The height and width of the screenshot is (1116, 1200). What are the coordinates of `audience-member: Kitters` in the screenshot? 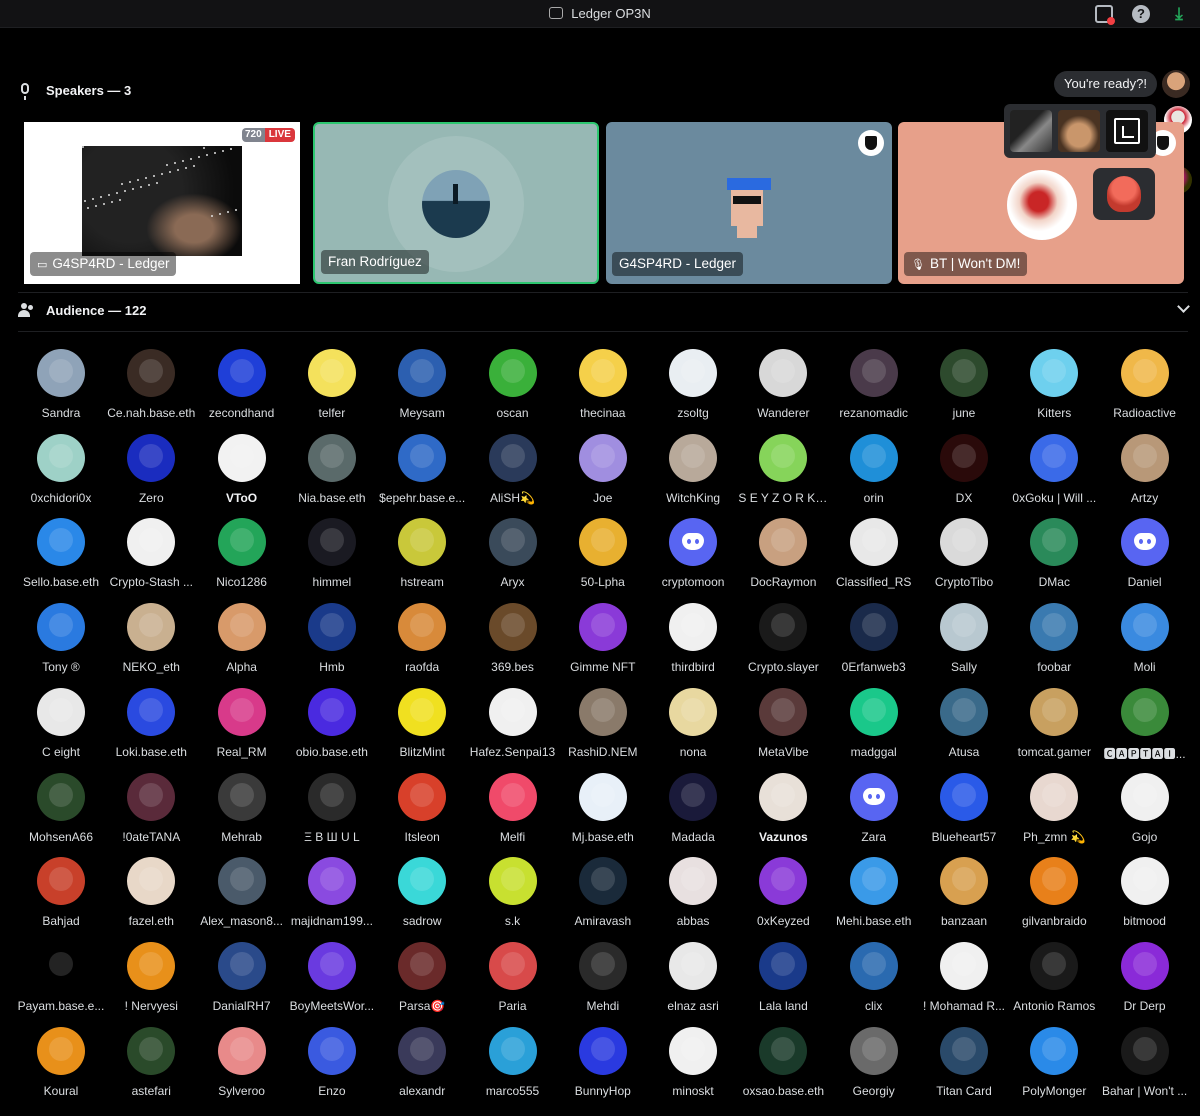 It's located at (1054, 388).